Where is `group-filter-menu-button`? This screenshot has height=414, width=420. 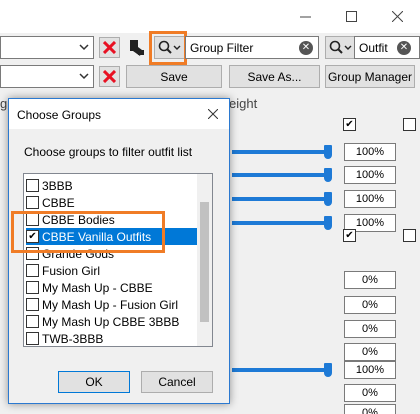 group-filter-menu-button is located at coordinates (170, 47).